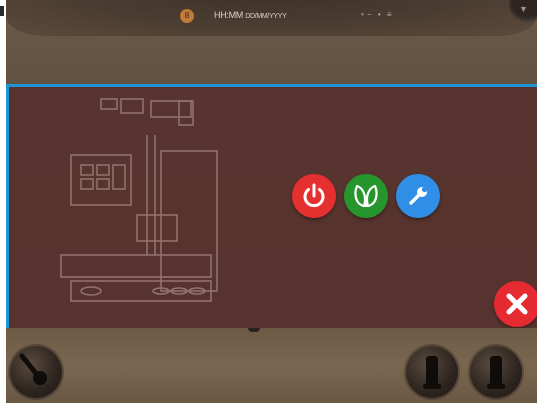 This screenshot has width=537, height=403. I want to click on bottom-notch, so click(254, 330).